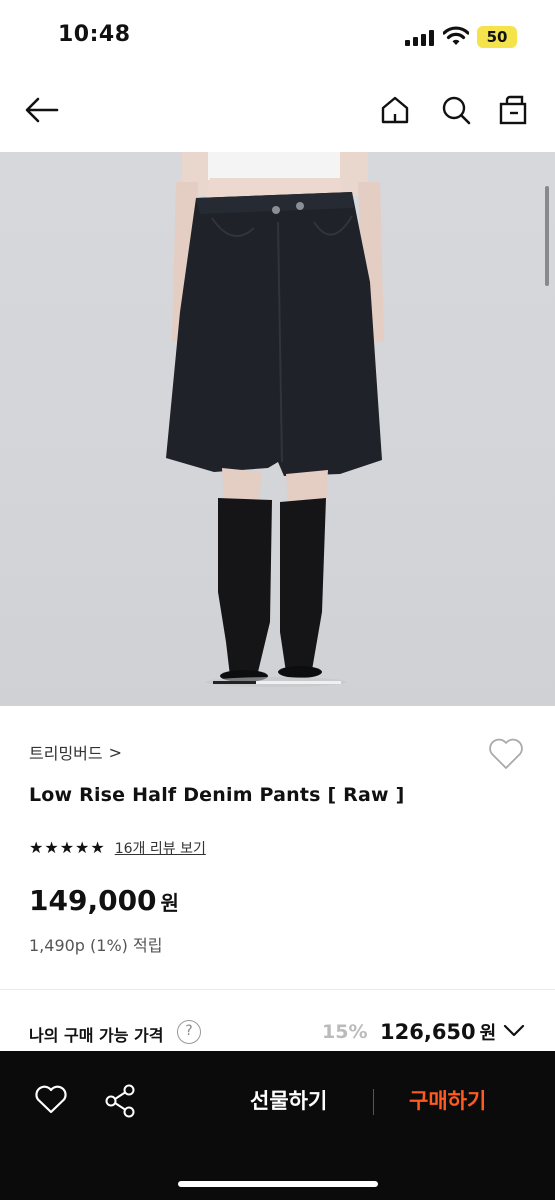  Describe the element at coordinates (488, 1033) in the screenshot. I see `my-price-unit: 원` at that location.